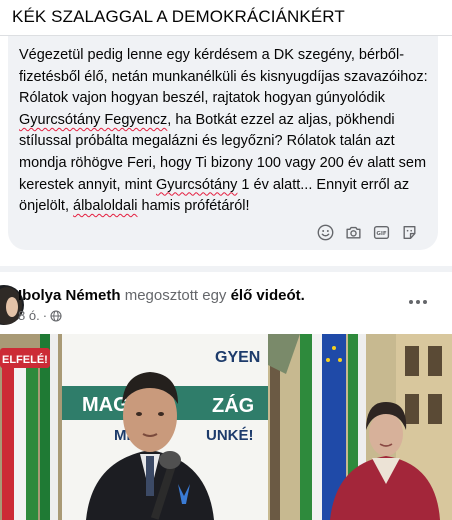  I want to click on gif-label: GIF, so click(381, 234).